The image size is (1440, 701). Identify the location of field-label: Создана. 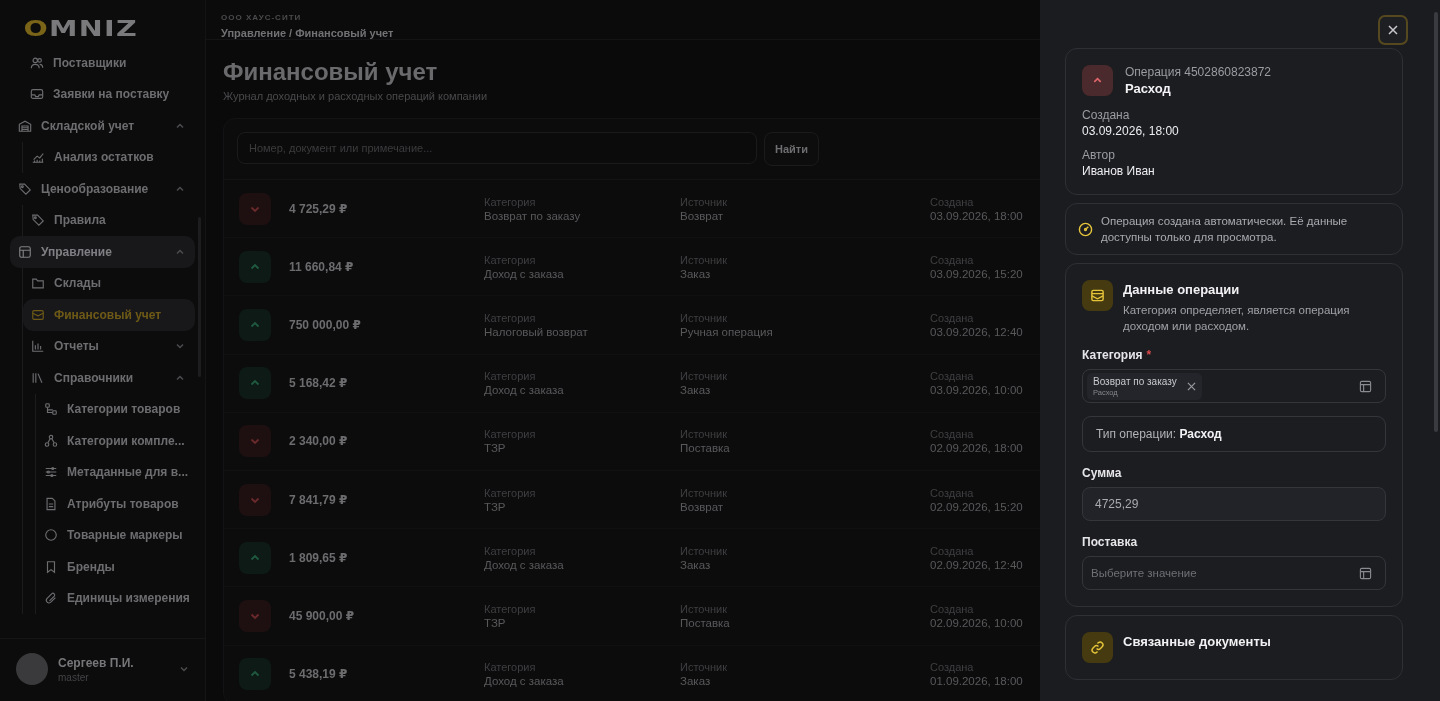
(1106, 115).